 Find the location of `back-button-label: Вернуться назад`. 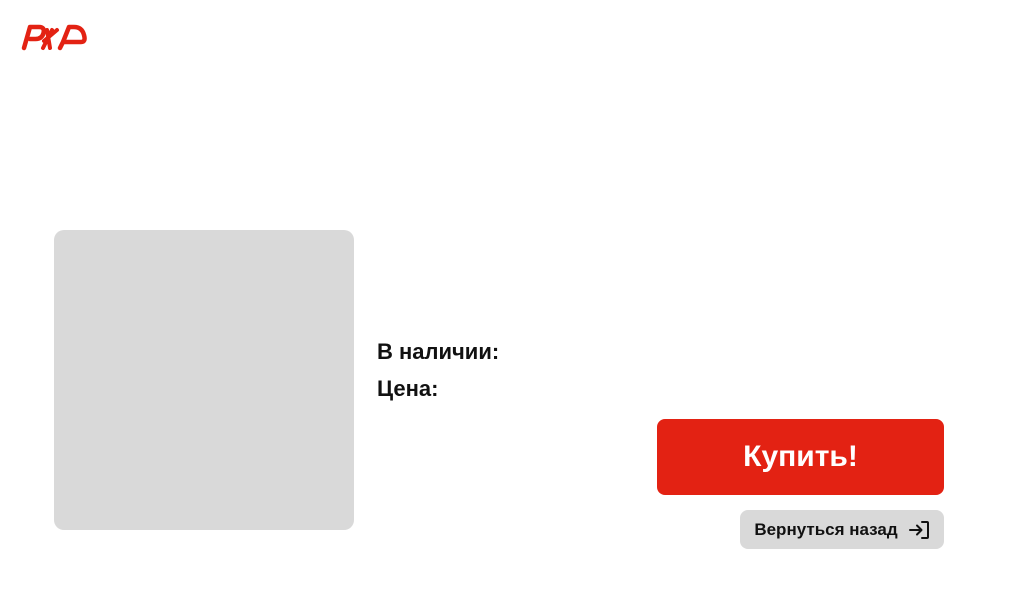

back-button-label: Вернуться назад is located at coordinates (826, 529).